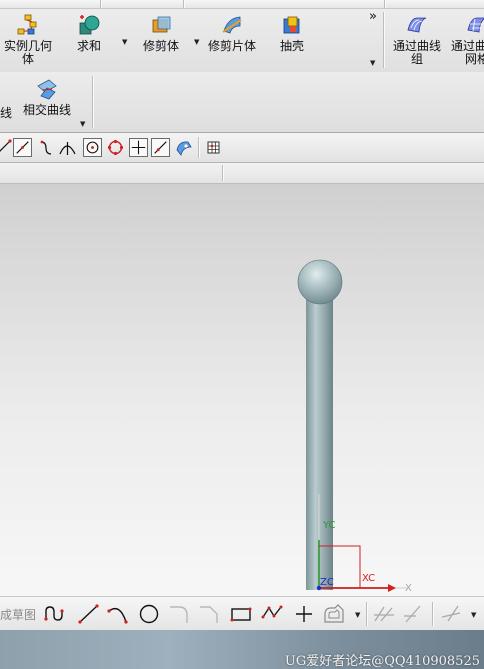 The width and height of the screenshot is (484, 669). Describe the element at coordinates (6, 147) in the screenshot. I see `endpoint-snap-icon` at that location.